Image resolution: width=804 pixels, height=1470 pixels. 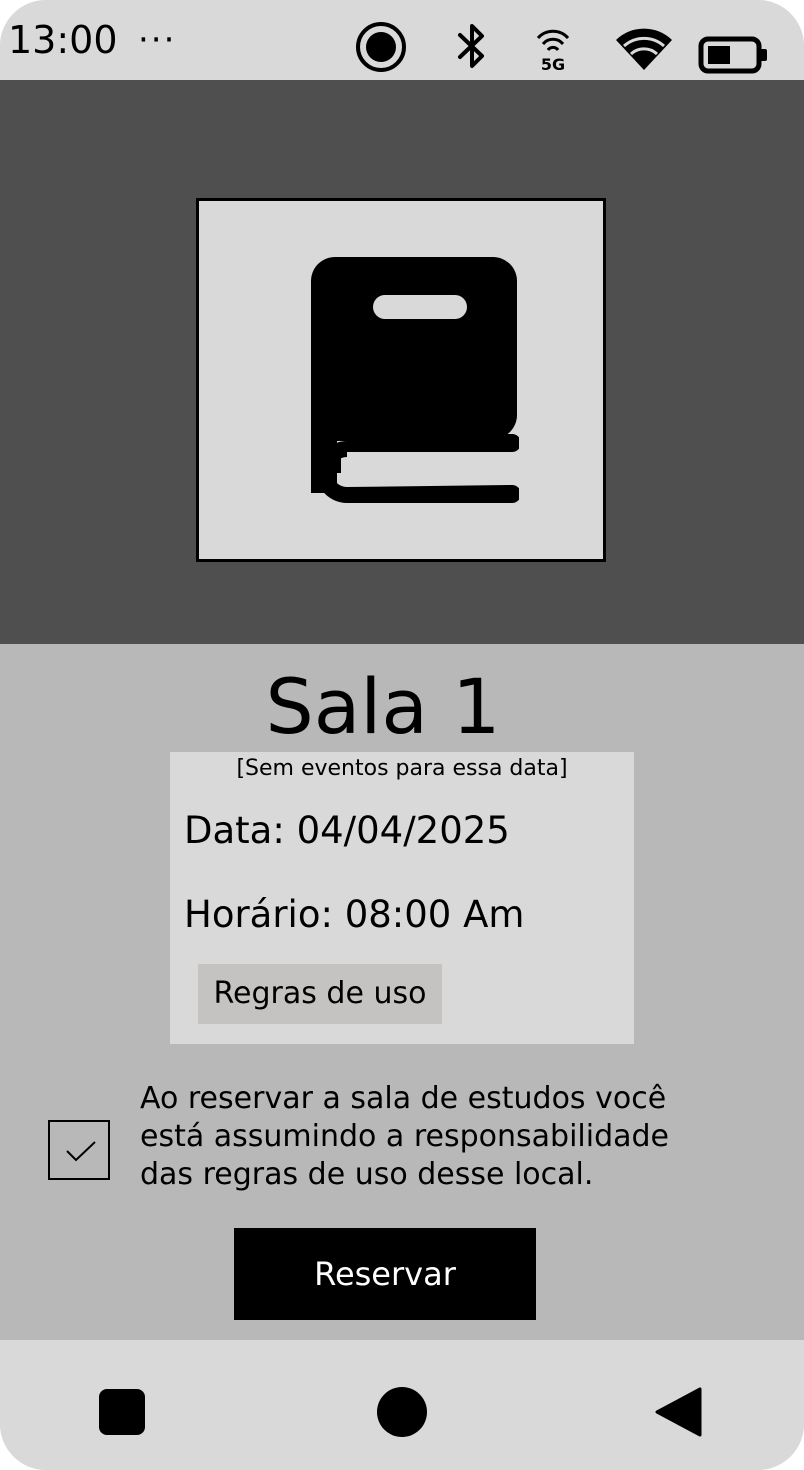 I want to click on record-icon, so click(x=381, y=47).